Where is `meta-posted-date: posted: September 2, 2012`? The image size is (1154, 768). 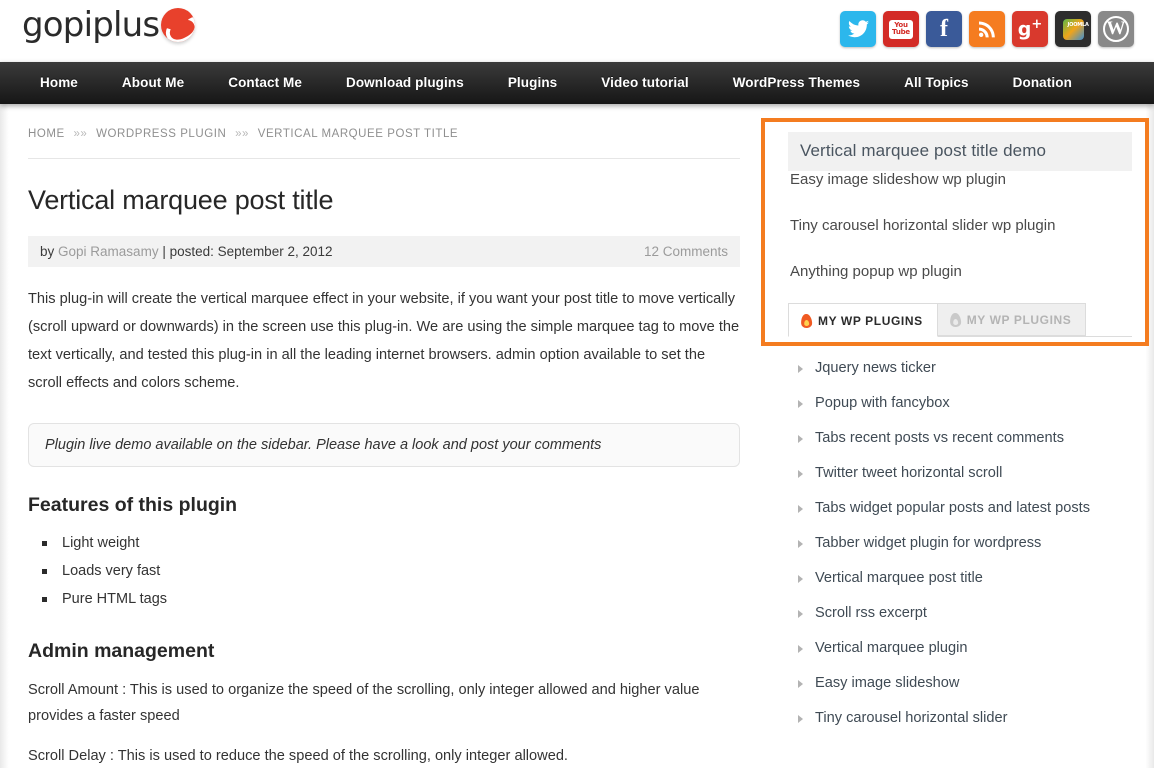 meta-posted-date: posted: September 2, 2012 is located at coordinates (251, 251).